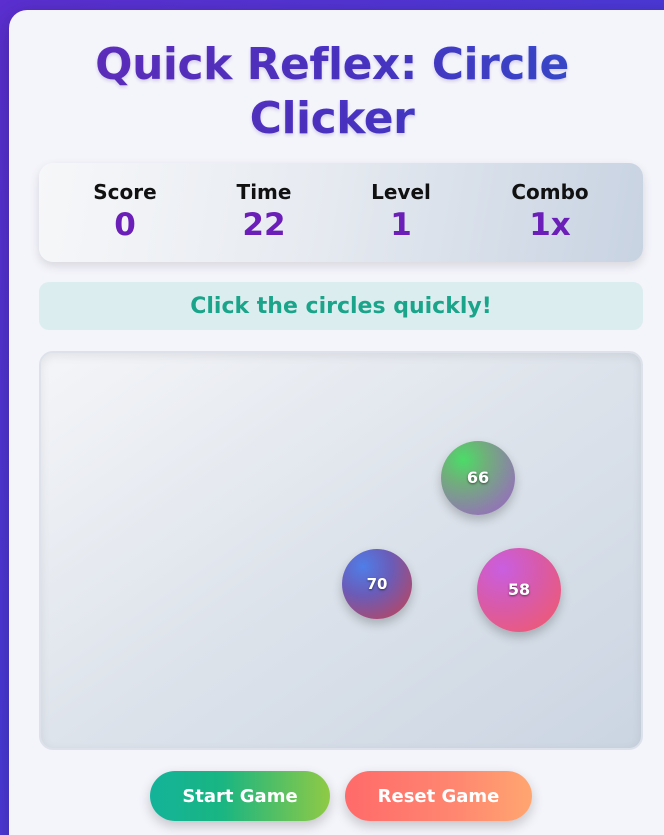 The width and height of the screenshot is (664, 835). I want to click on combo-value: 1x, so click(550, 225).